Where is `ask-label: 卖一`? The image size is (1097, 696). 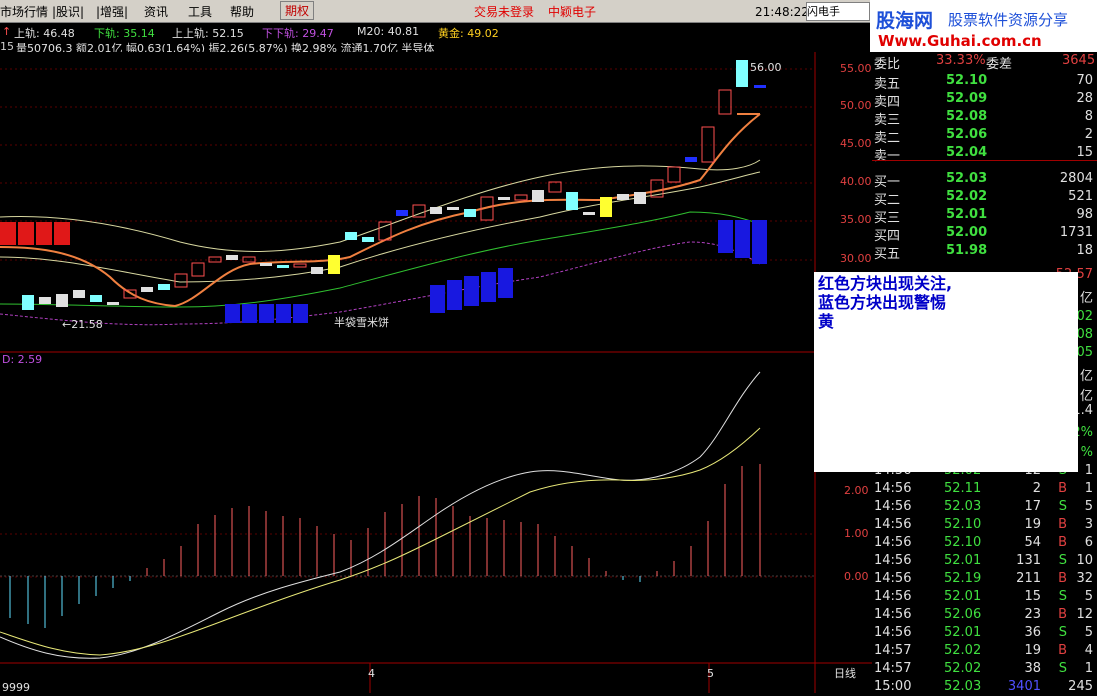
ask-label: 卖一 is located at coordinates (887, 156).